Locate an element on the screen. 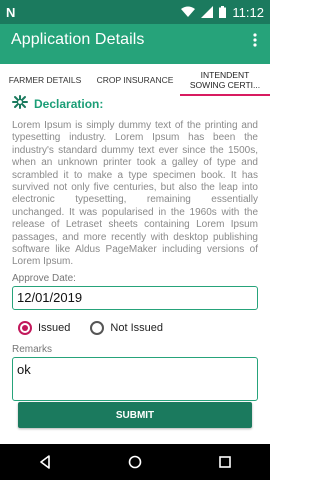 This screenshot has height=480, width=320. remarks-input: ok is located at coordinates (135, 378).